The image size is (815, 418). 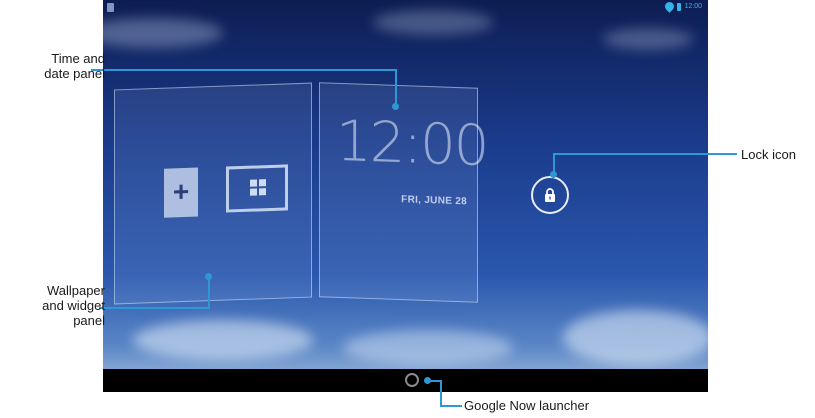 What do you see at coordinates (89, 320) in the screenshot?
I see `label-line: panel` at bounding box center [89, 320].